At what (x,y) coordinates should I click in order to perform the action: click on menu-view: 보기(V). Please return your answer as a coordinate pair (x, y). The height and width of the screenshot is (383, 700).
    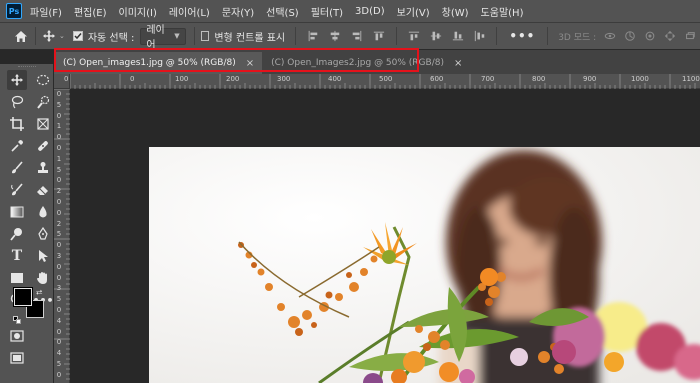
    Looking at the image, I should click on (413, 11).